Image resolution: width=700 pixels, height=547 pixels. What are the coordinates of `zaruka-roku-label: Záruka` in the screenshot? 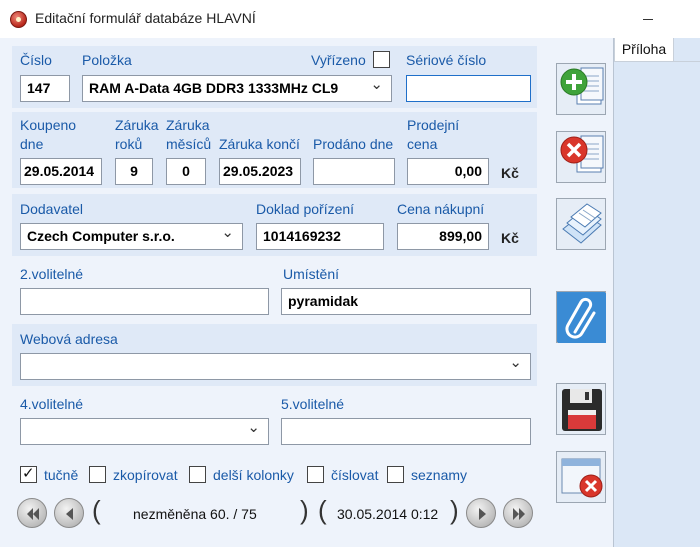 It's located at (137, 125).